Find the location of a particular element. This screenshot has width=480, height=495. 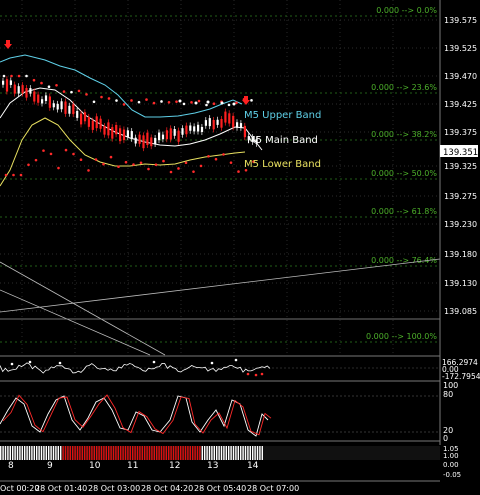

fib-level-label: 0.000 --> 100.0% is located at coordinates (401, 336).